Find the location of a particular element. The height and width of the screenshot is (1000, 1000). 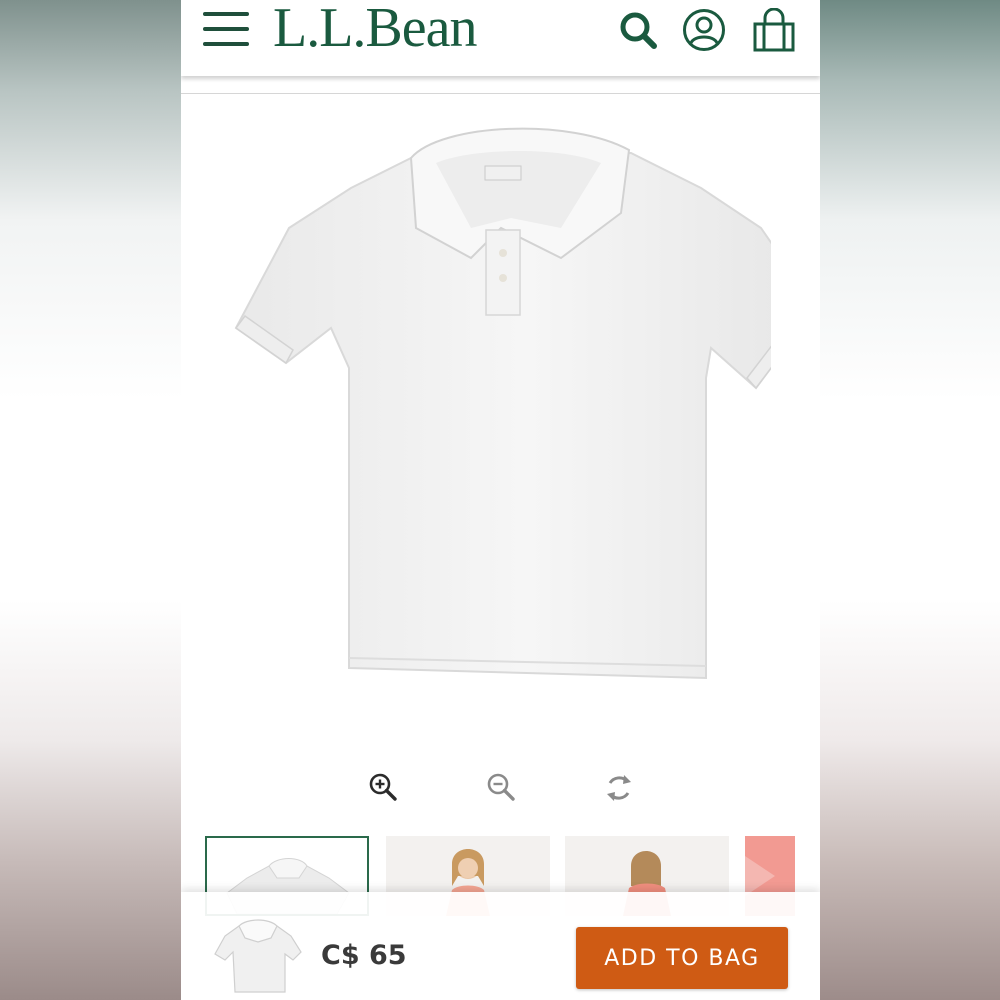

shopping-bag-icon is located at coordinates (774, 30).